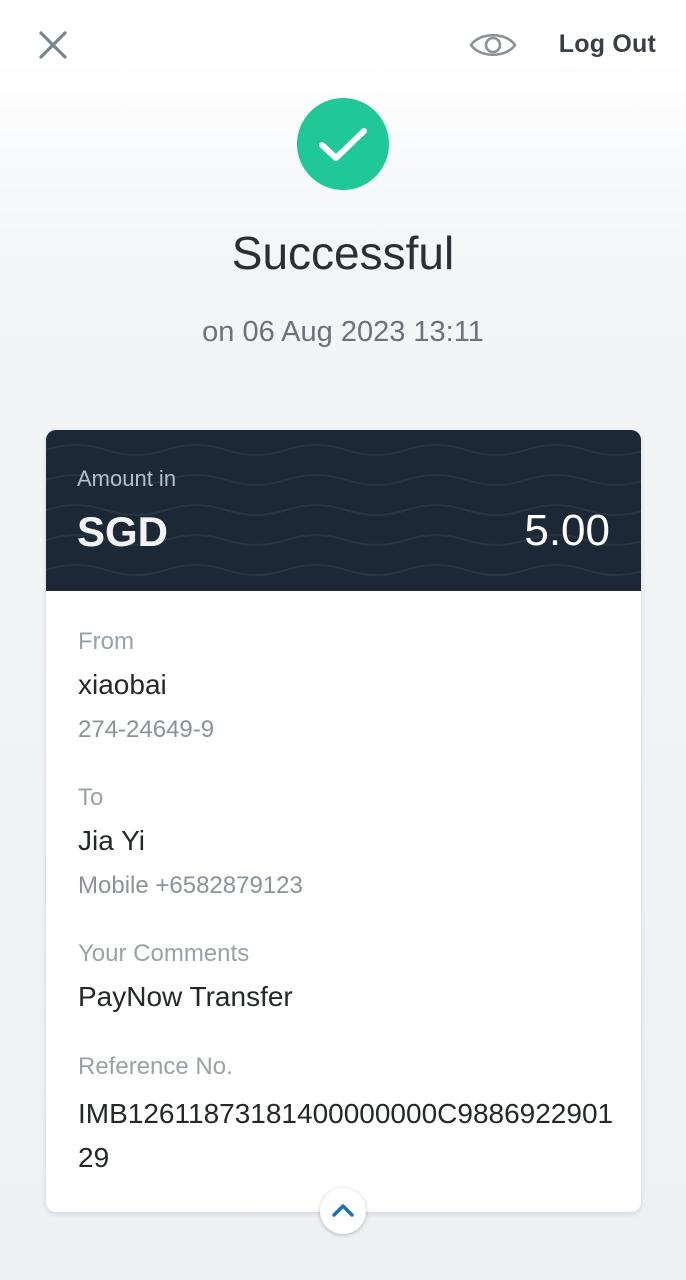 This screenshot has width=686, height=1280. I want to click on transaction-timestamp: on 06 Aug 2023 13:11, so click(343, 332).